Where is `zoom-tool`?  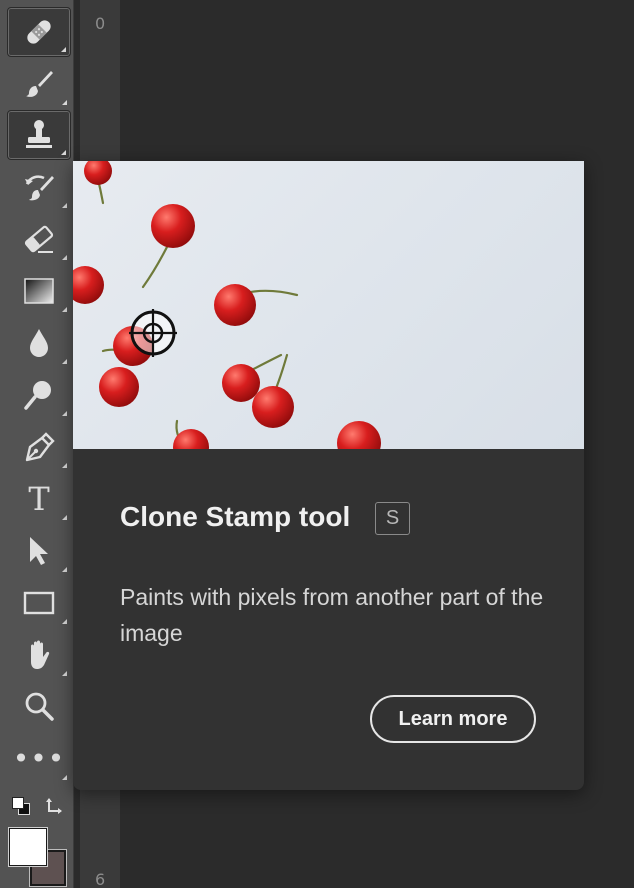 zoom-tool is located at coordinates (39, 707).